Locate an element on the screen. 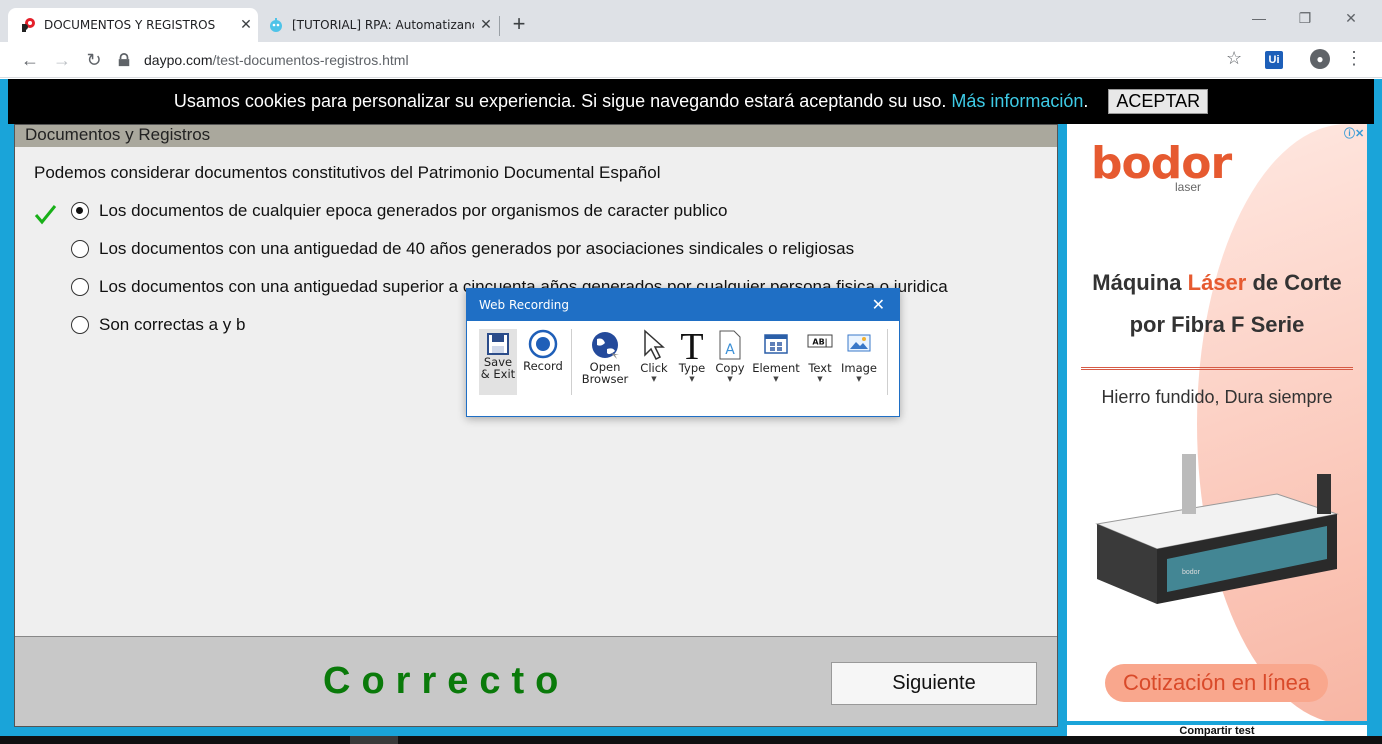  element-label: Element is located at coordinates (776, 368).